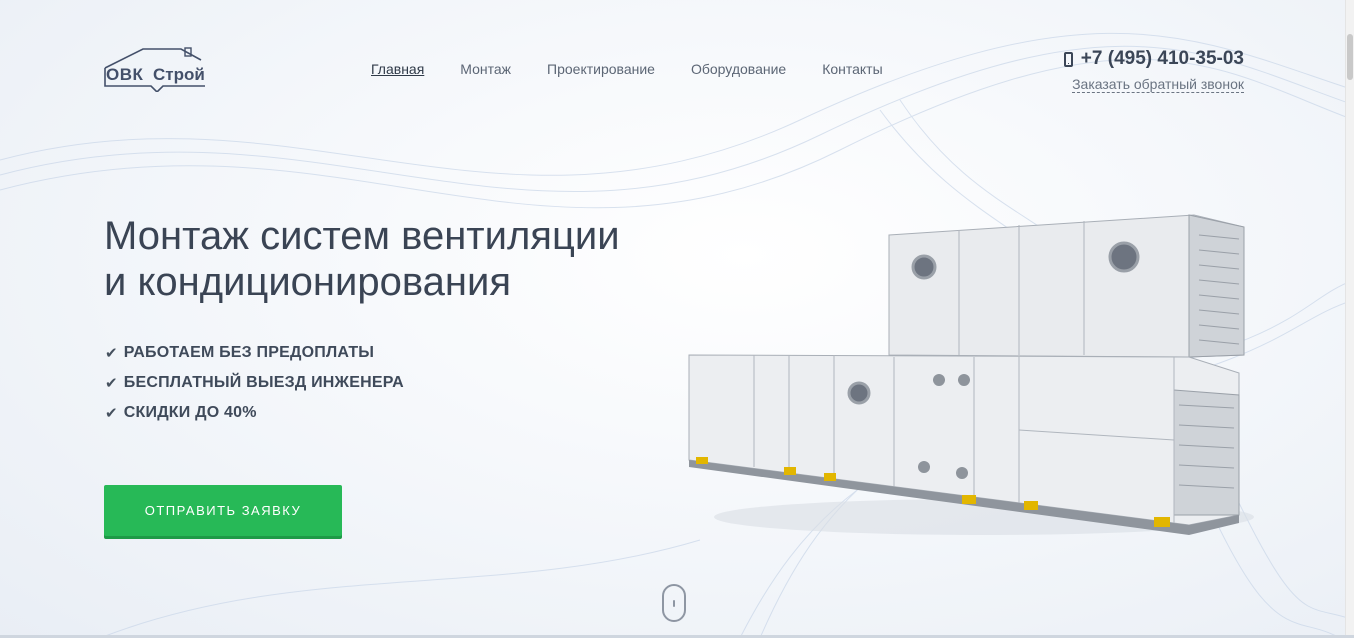  What do you see at coordinates (852, 69) in the screenshot?
I see `nav-item-contacts: Контакты` at bounding box center [852, 69].